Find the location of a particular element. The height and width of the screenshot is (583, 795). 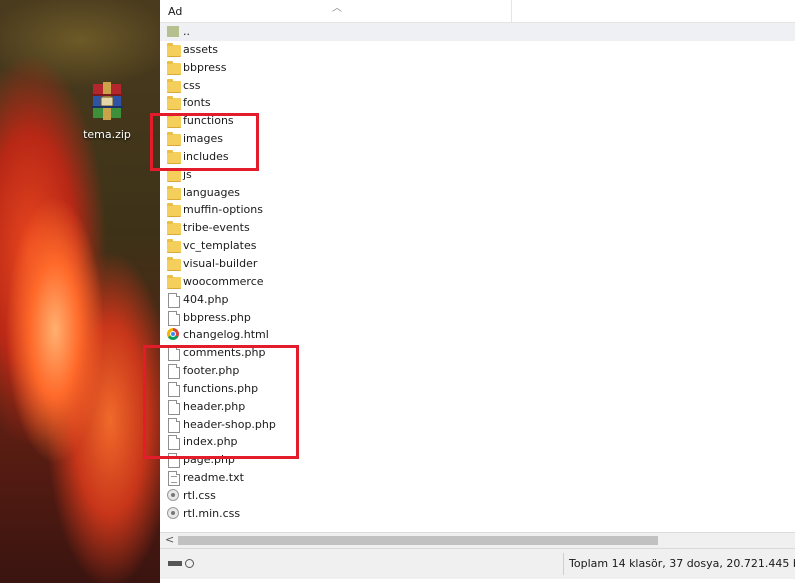

file-name: .. is located at coordinates (186, 31).